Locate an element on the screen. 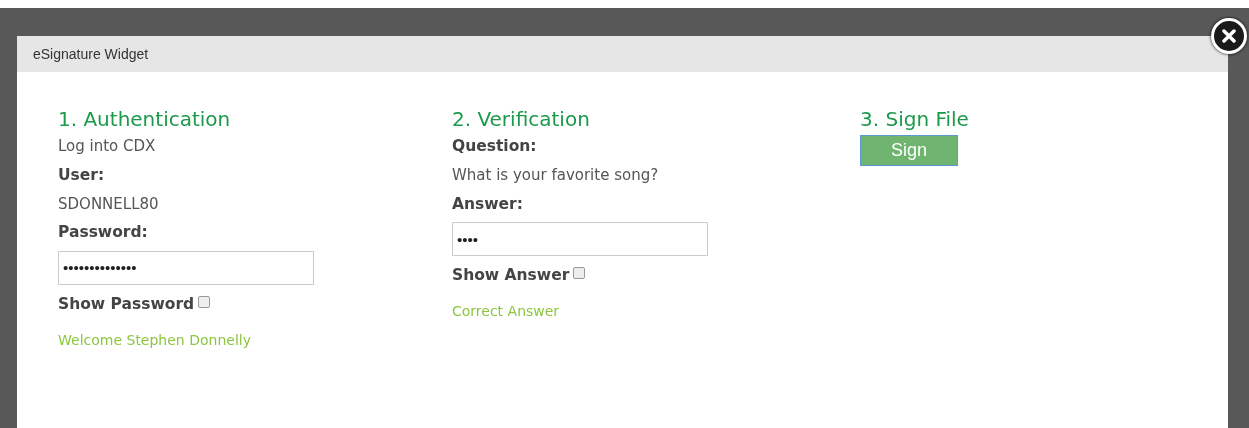  close-button is located at coordinates (1229, 36).